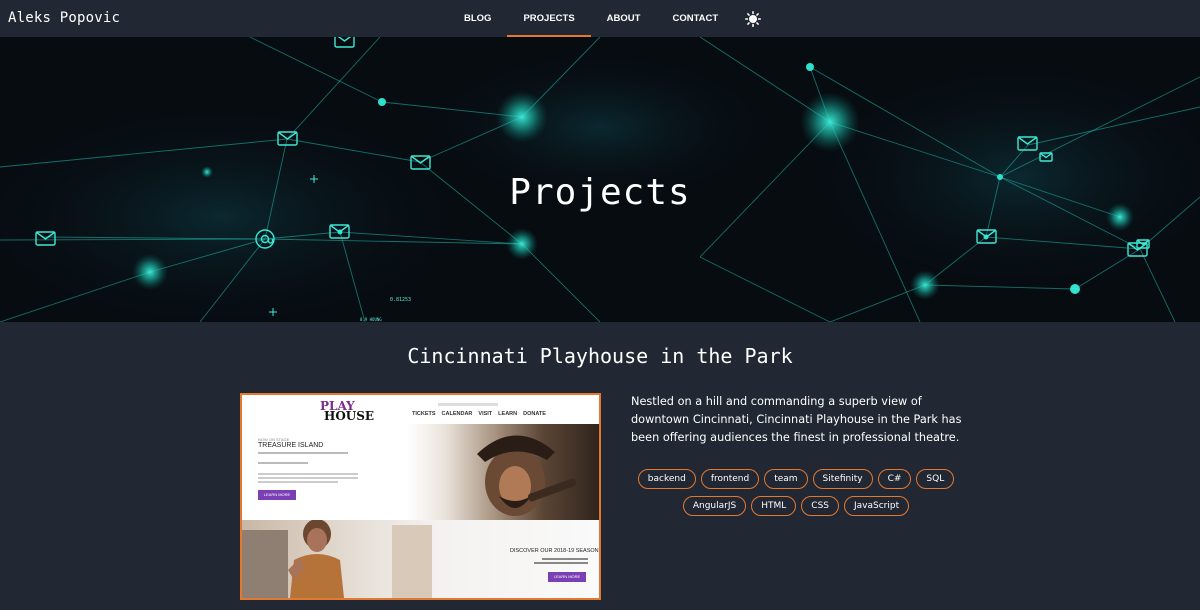  Describe the element at coordinates (935, 479) in the screenshot. I see `tag-sql: SQL` at that location.